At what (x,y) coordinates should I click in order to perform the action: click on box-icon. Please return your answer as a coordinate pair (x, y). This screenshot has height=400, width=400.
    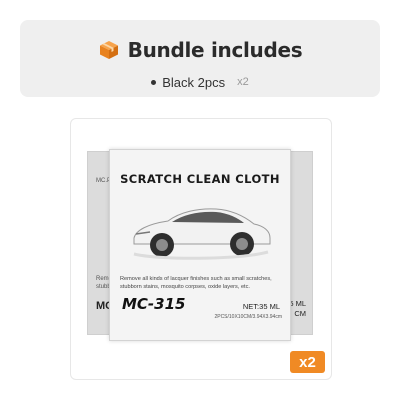
    Looking at the image, I should click on (108, 50).